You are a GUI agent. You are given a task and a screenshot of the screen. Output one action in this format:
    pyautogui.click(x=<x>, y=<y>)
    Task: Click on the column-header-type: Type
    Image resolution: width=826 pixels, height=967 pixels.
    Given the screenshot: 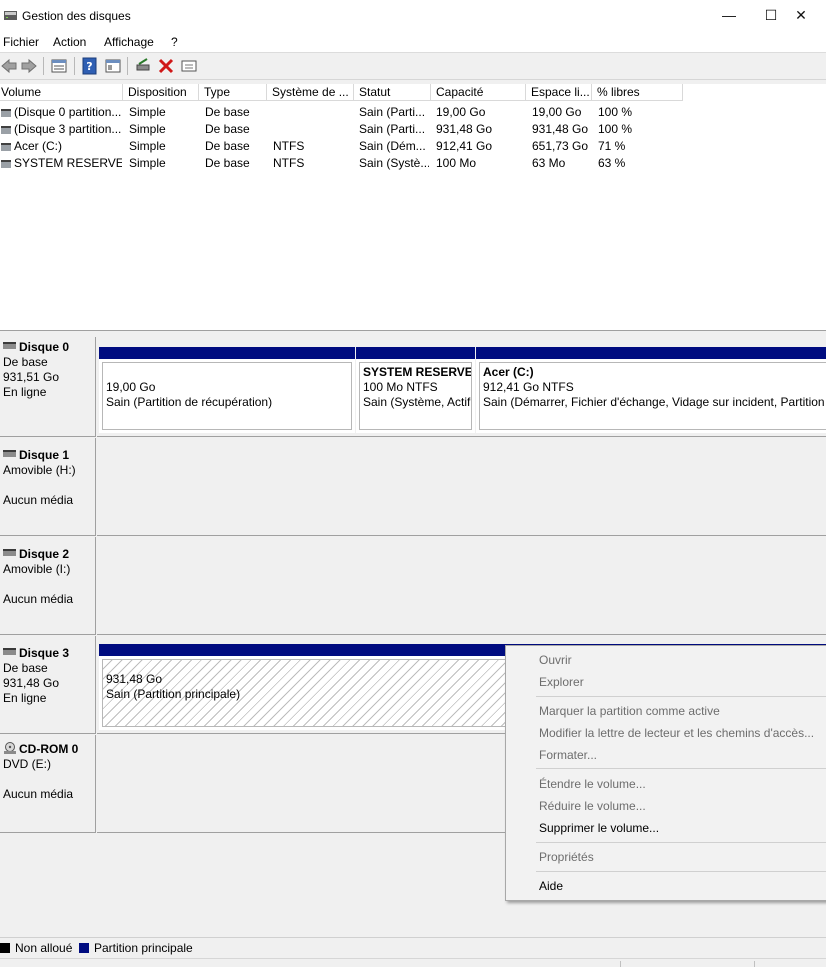 What is the action you would take?
    pyautogui.click(x=233, y=92)
    